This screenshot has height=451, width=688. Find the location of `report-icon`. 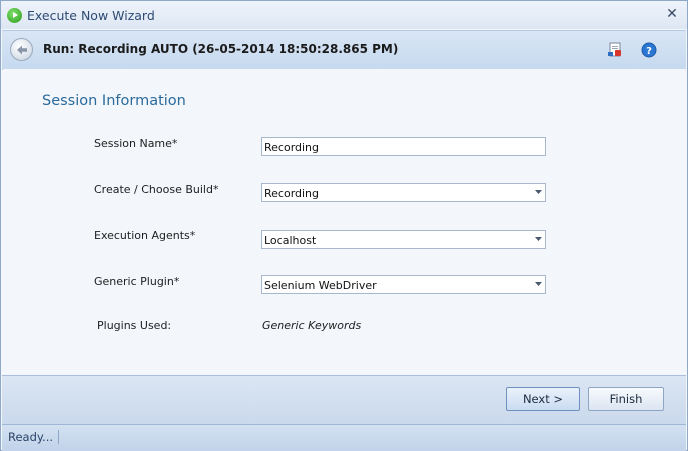

report-icon is located at coordinates (615, 50).